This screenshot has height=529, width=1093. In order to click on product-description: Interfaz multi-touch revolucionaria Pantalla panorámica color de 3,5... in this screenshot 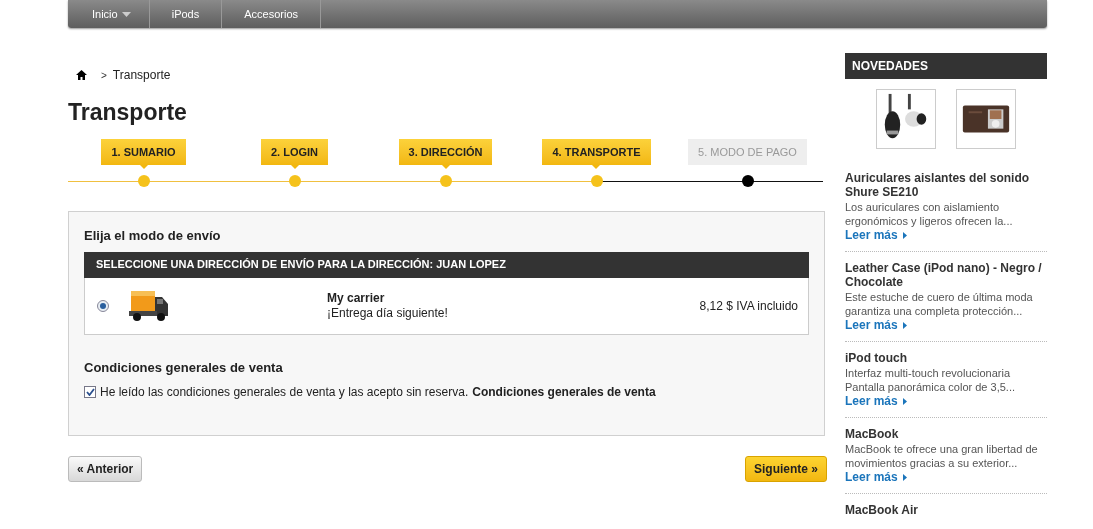, I will do `click(930, 380)`.